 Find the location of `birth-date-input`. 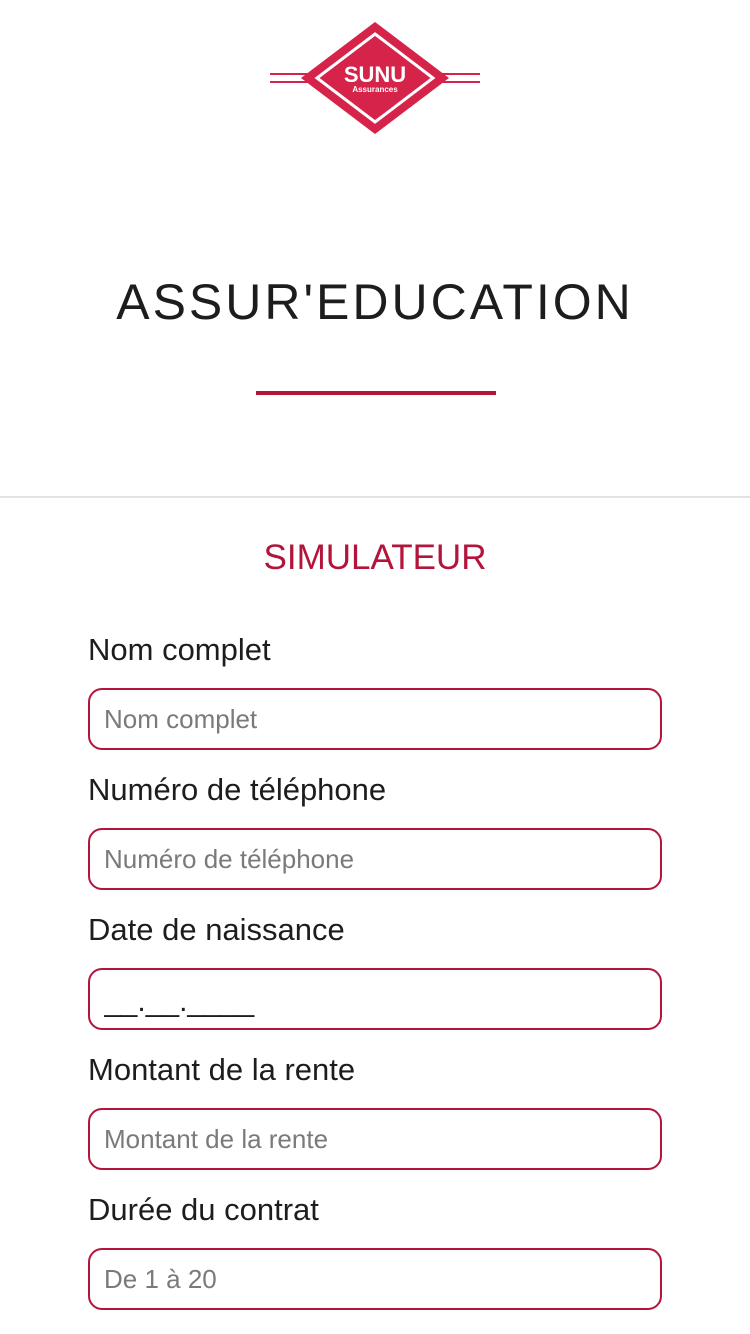

birth-date-input is located at coordinates (375, 999).